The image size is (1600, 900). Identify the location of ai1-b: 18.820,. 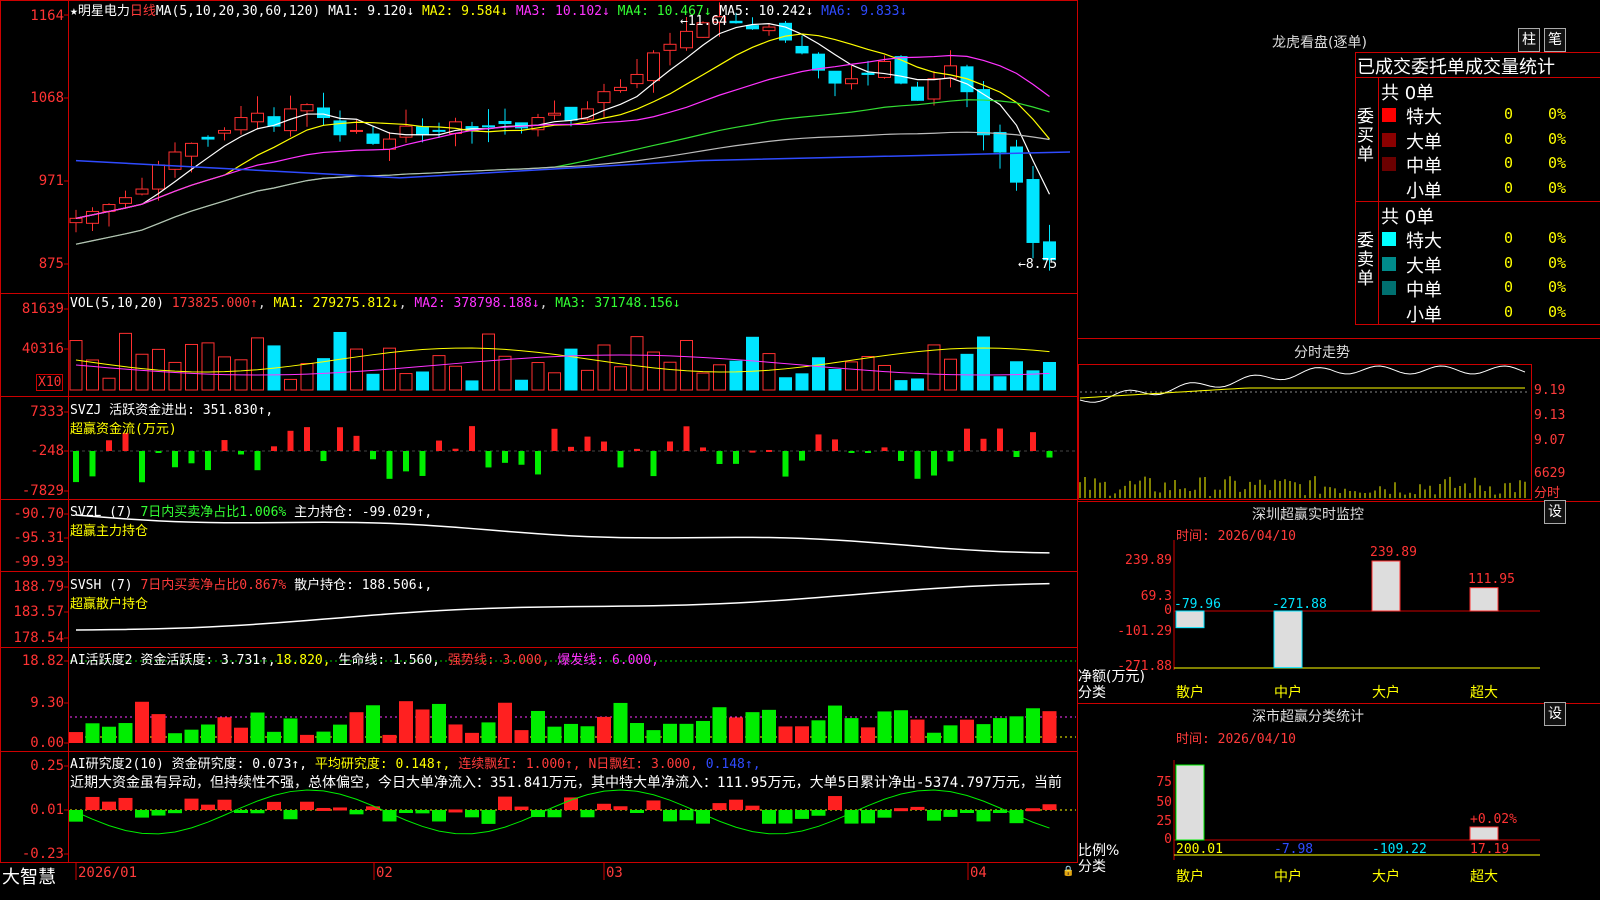
(303, 660).